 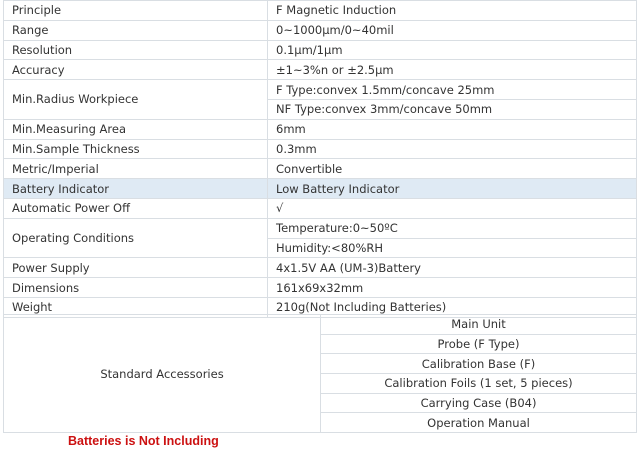 I want to click on accessory-item: Calibration Foils (1 set, 5 pieces), so click(x=478, y=383).